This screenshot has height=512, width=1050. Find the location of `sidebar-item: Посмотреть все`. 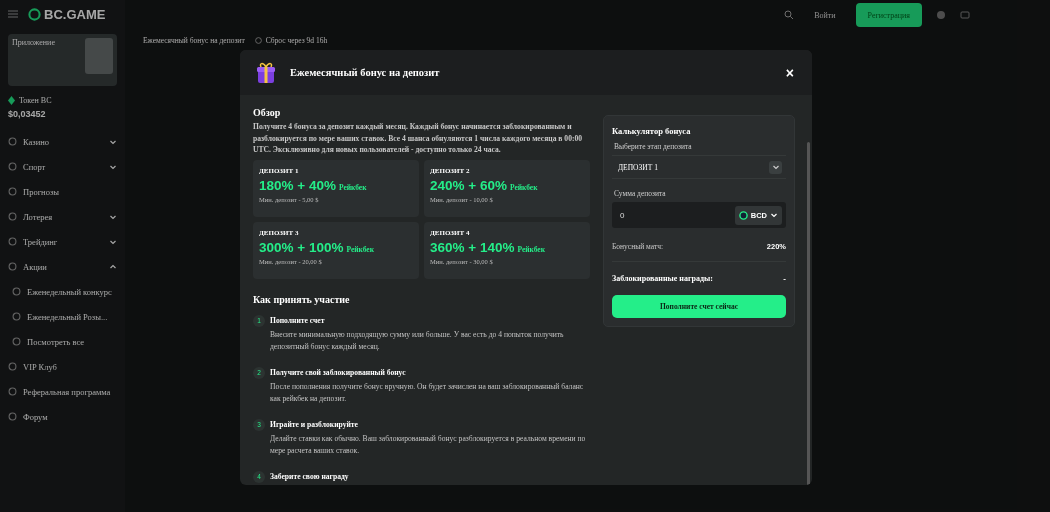

sidebar-item: Посмотреть все is located at coordinates (62, 341).